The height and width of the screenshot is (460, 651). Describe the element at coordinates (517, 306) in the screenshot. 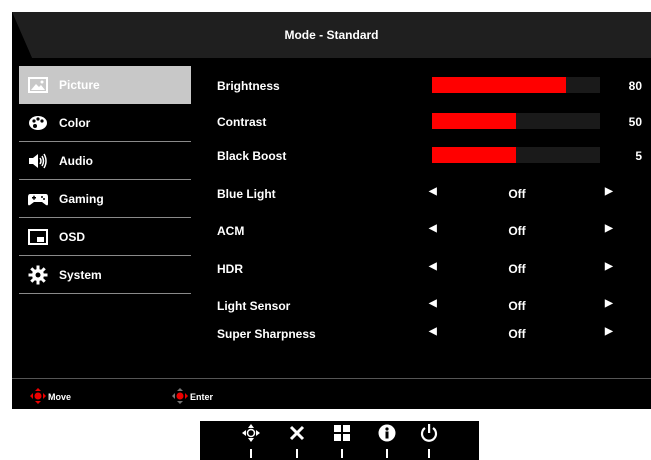

I see `light-sensor-value: Off` at that location.